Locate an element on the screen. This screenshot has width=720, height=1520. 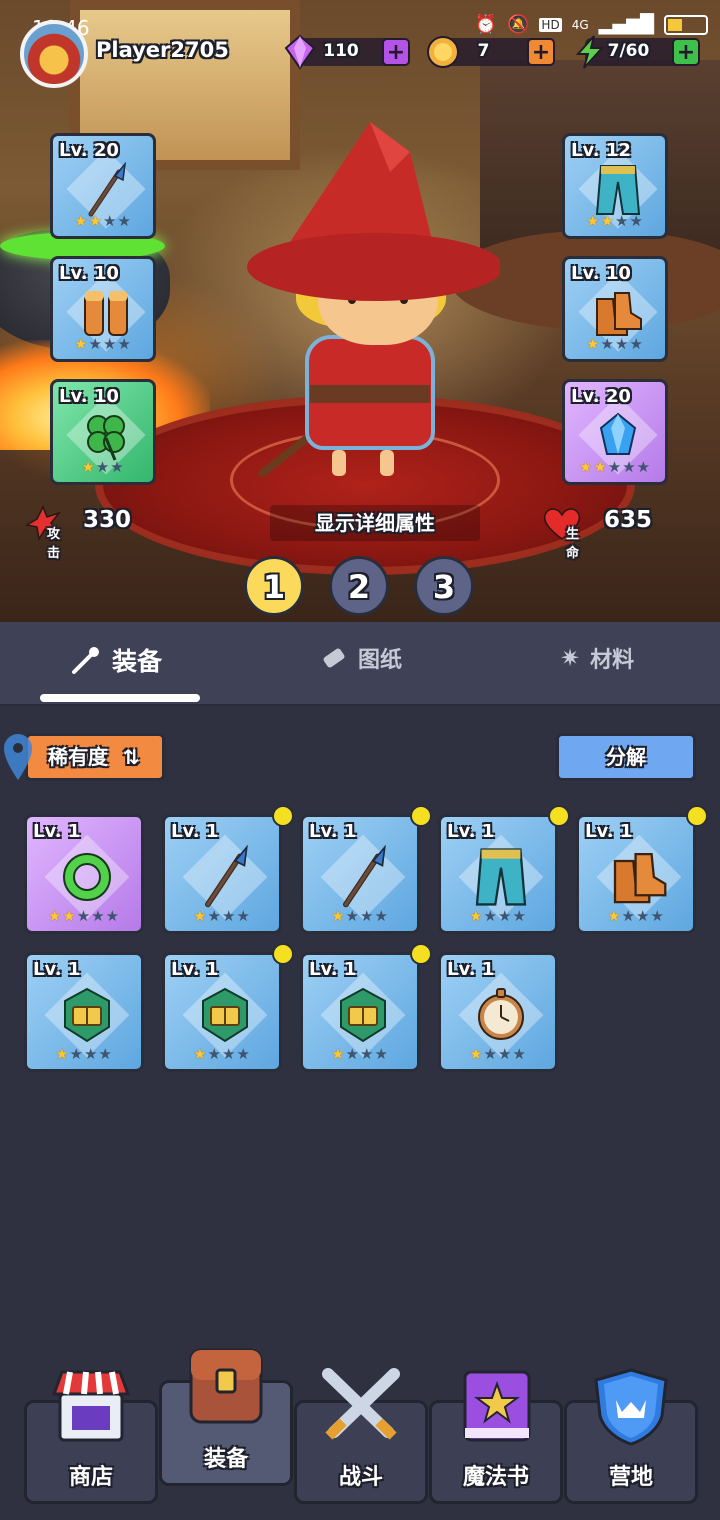
character-belt is located at coordinates (370, 394).